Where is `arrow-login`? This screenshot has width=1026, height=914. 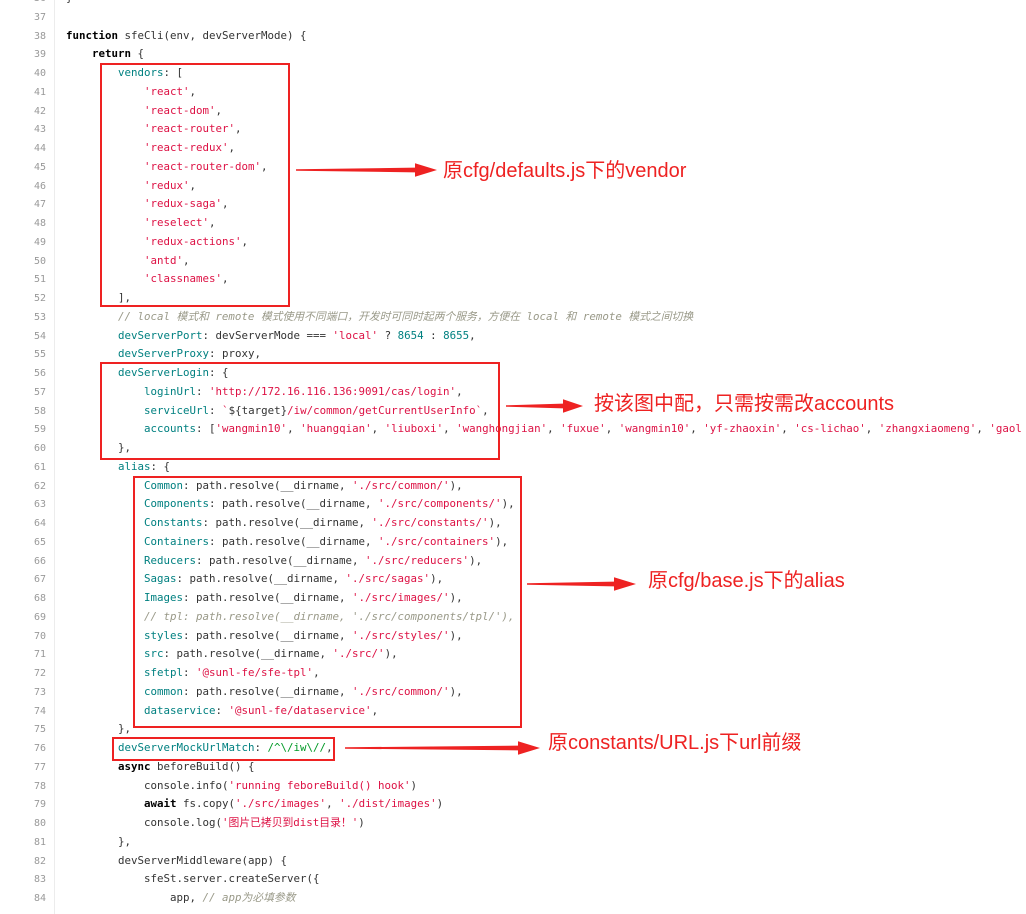
arrow-login is located at coordinates (544, 406).